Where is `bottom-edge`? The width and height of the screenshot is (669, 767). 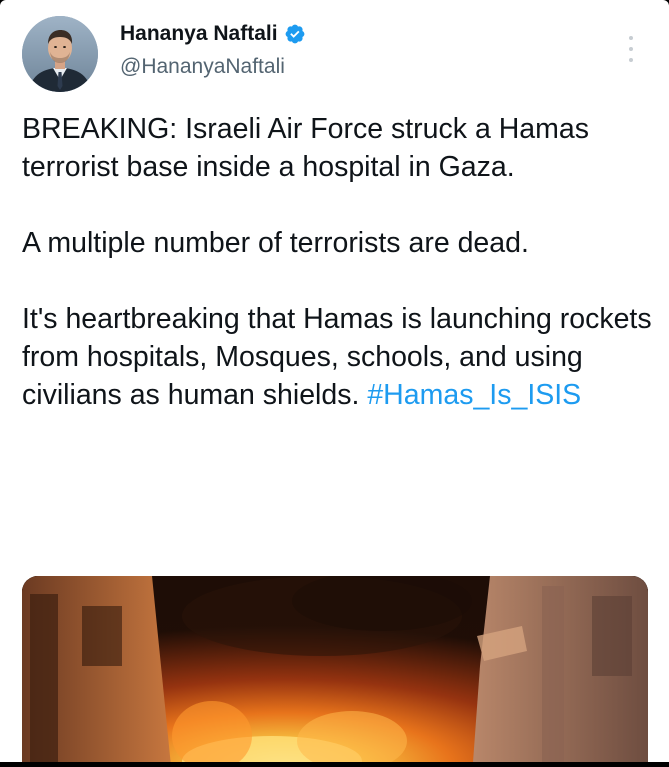
bottom-edge is located at coordinates (334, 764).